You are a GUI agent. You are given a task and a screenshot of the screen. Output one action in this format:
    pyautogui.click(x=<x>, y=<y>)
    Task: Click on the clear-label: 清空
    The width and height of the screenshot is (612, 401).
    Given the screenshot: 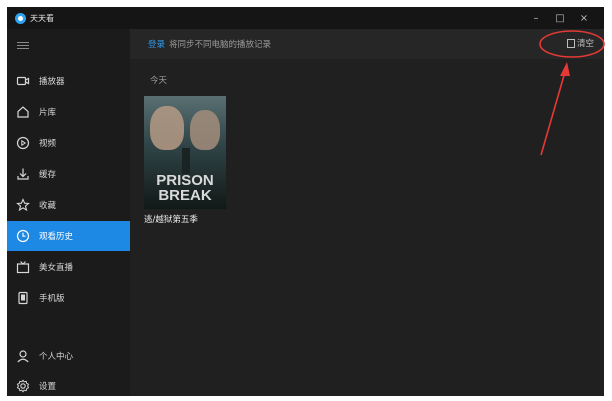 What is the action you would take?
    pyautogui.click(x=585, y=44)
    